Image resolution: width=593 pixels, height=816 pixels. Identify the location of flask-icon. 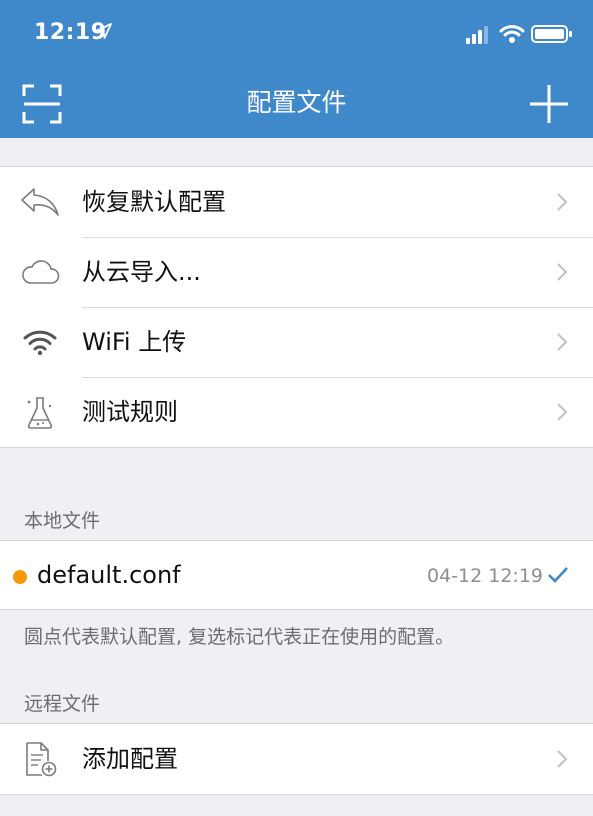
(40, 412).